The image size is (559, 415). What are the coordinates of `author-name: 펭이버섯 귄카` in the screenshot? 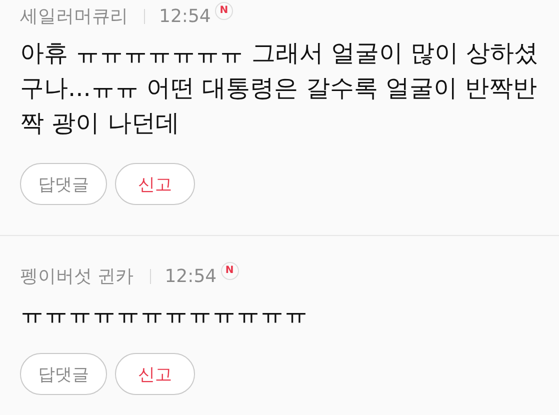 It's located at (77, 276).